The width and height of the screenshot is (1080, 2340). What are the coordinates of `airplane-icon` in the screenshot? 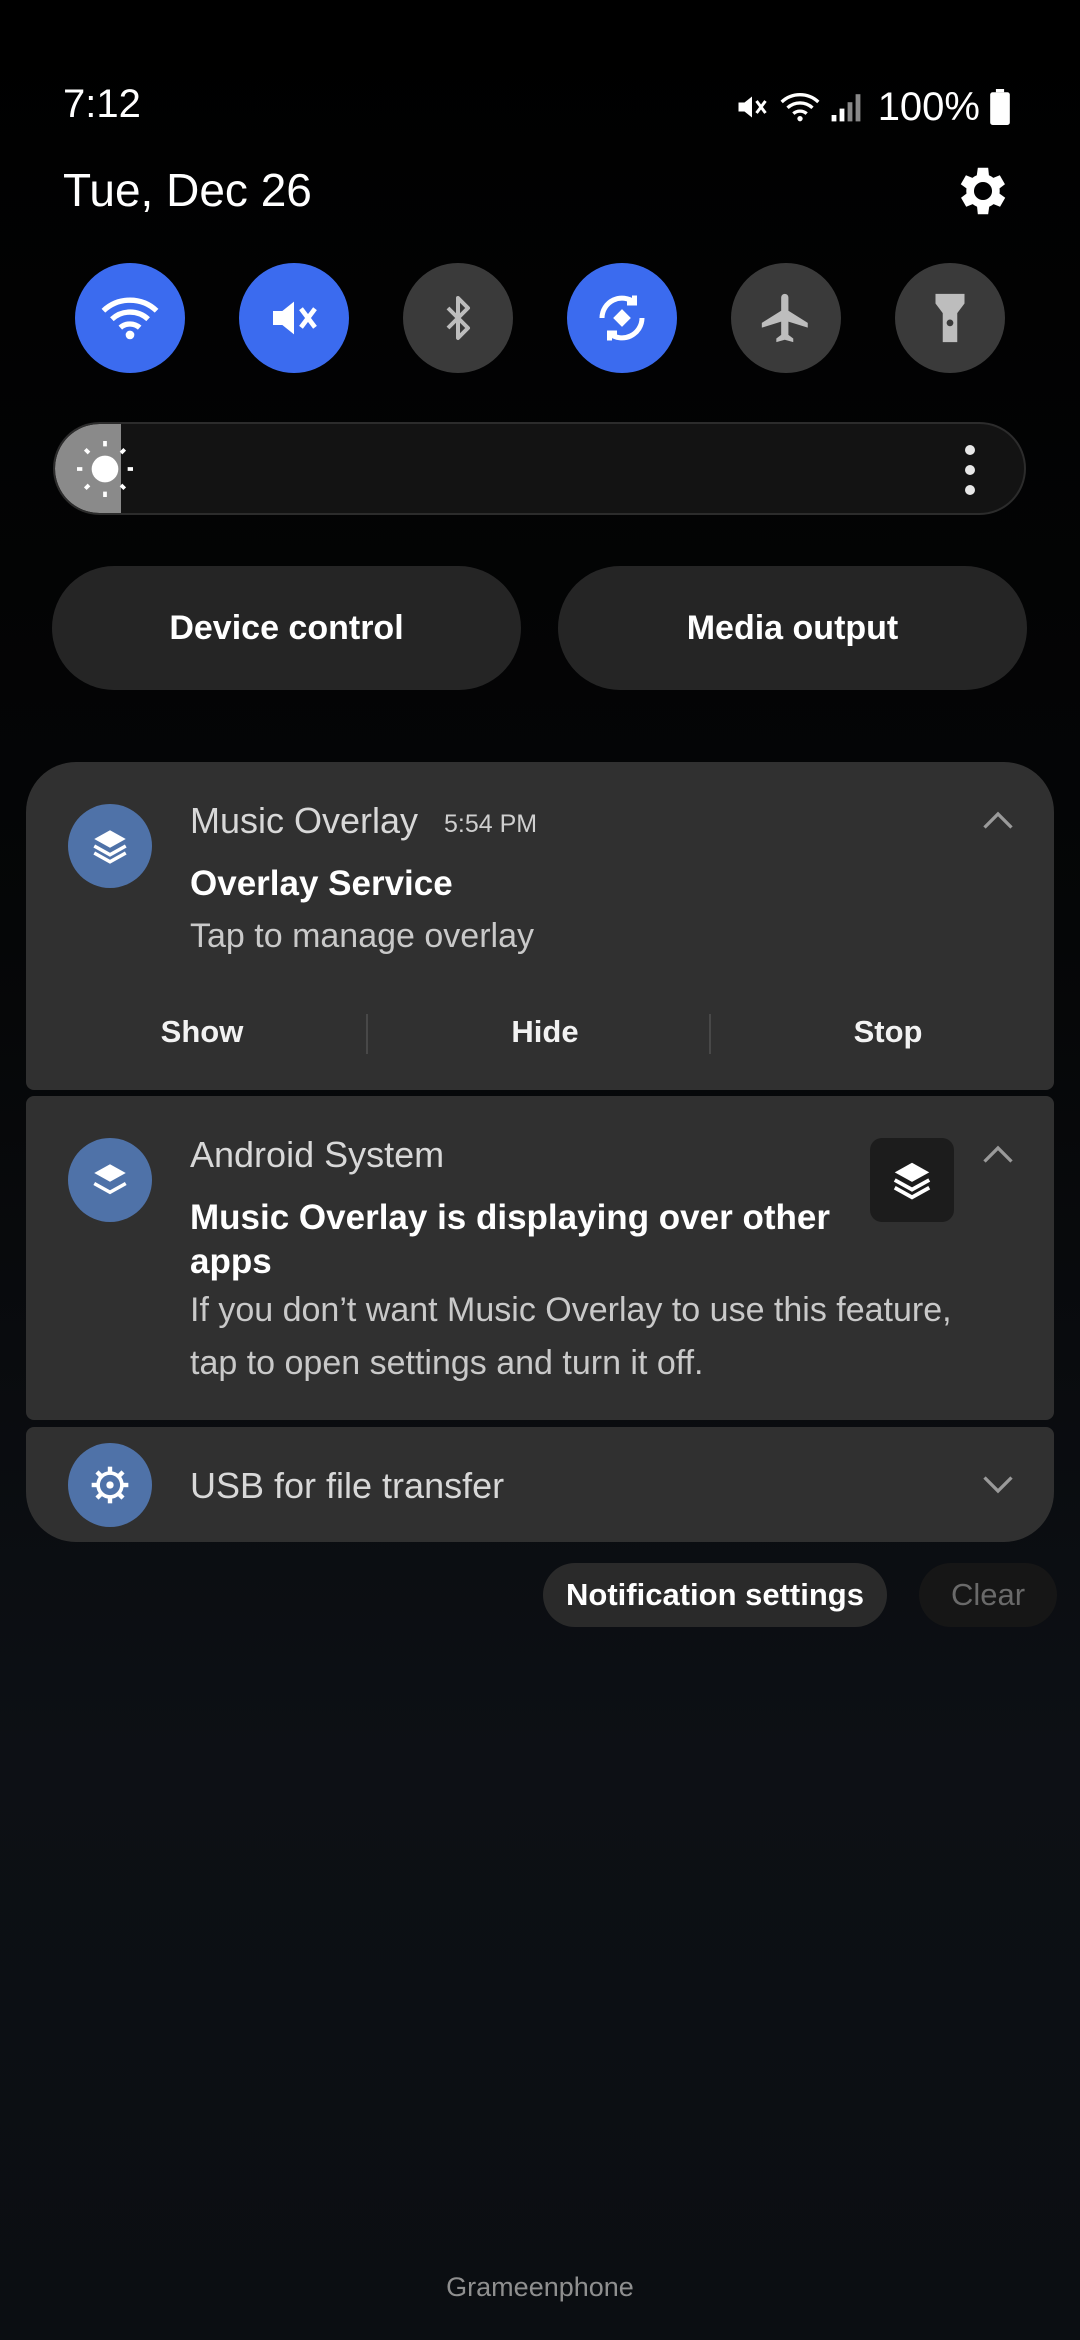 It's located at (784, 318).